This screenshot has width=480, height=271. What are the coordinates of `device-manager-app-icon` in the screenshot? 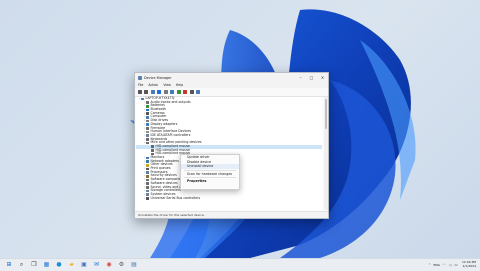 It's located at (140, 77).